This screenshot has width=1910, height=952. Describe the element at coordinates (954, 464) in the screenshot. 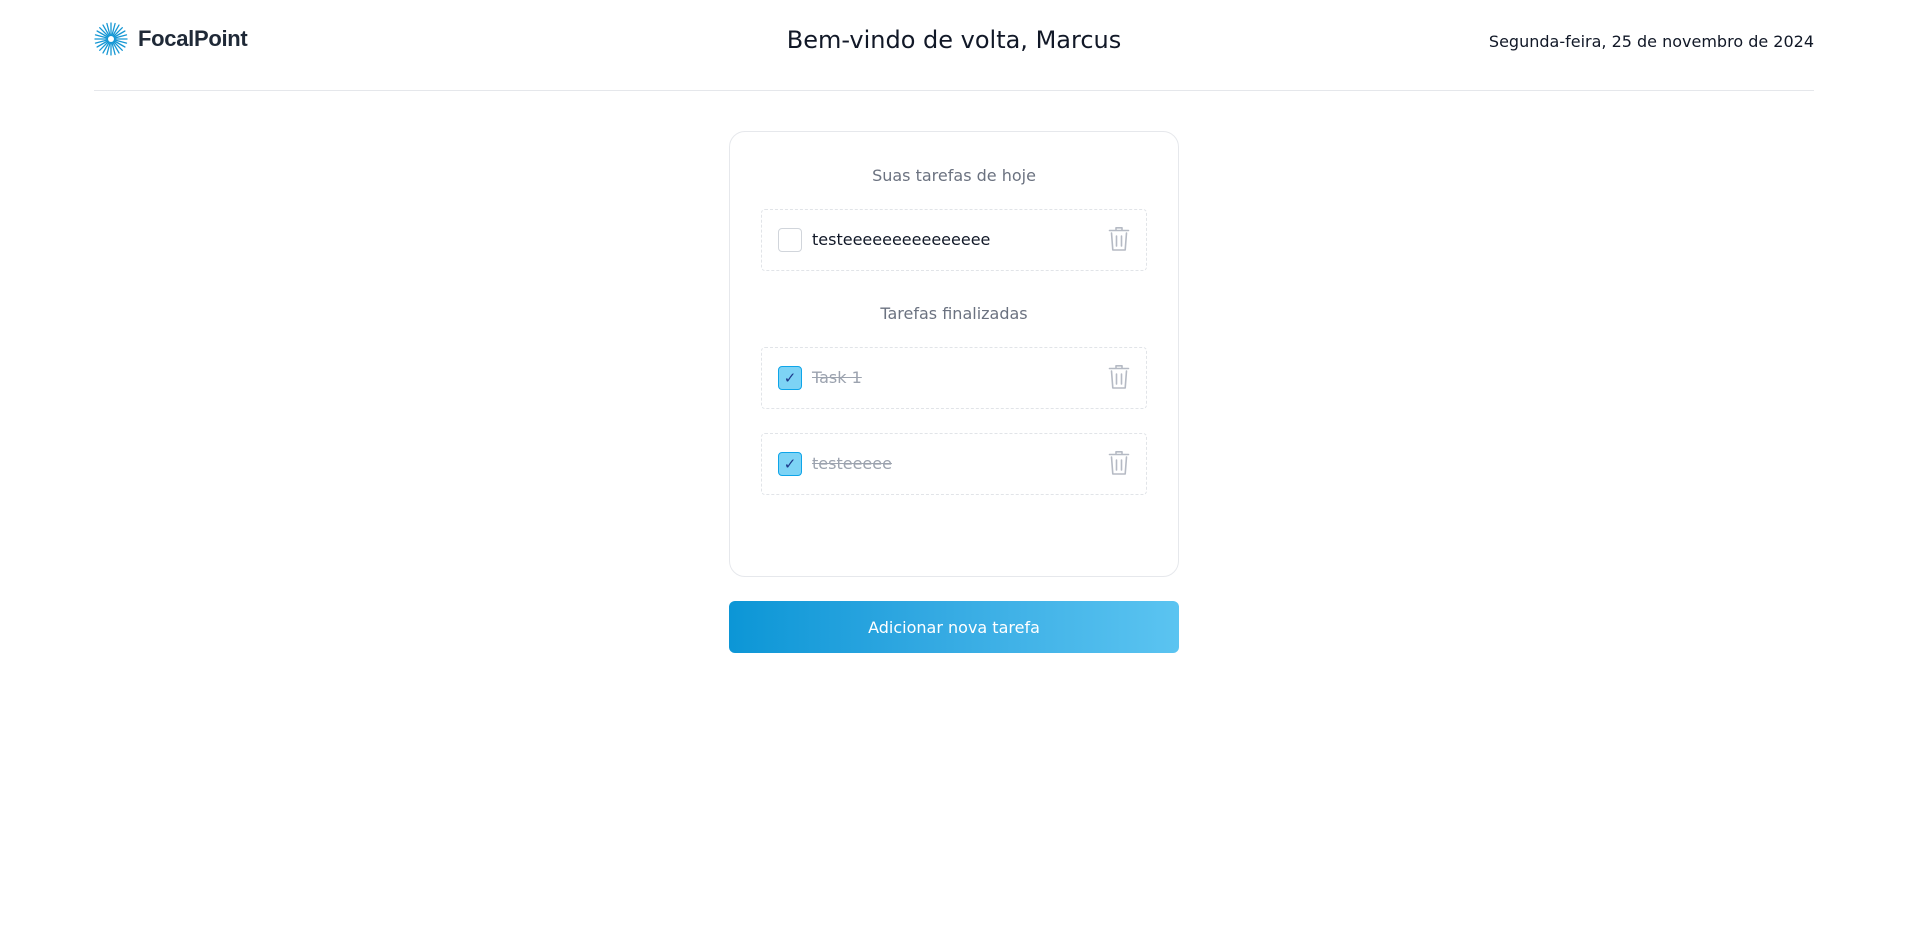

I see `task-item: ✓ testeeeee` at that location.